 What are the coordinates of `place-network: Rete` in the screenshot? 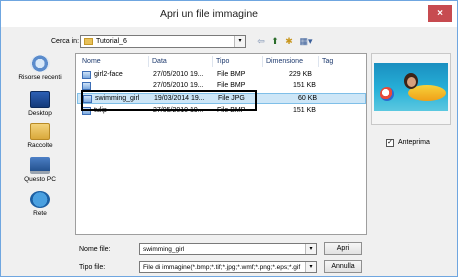 It's located at (40, 204).